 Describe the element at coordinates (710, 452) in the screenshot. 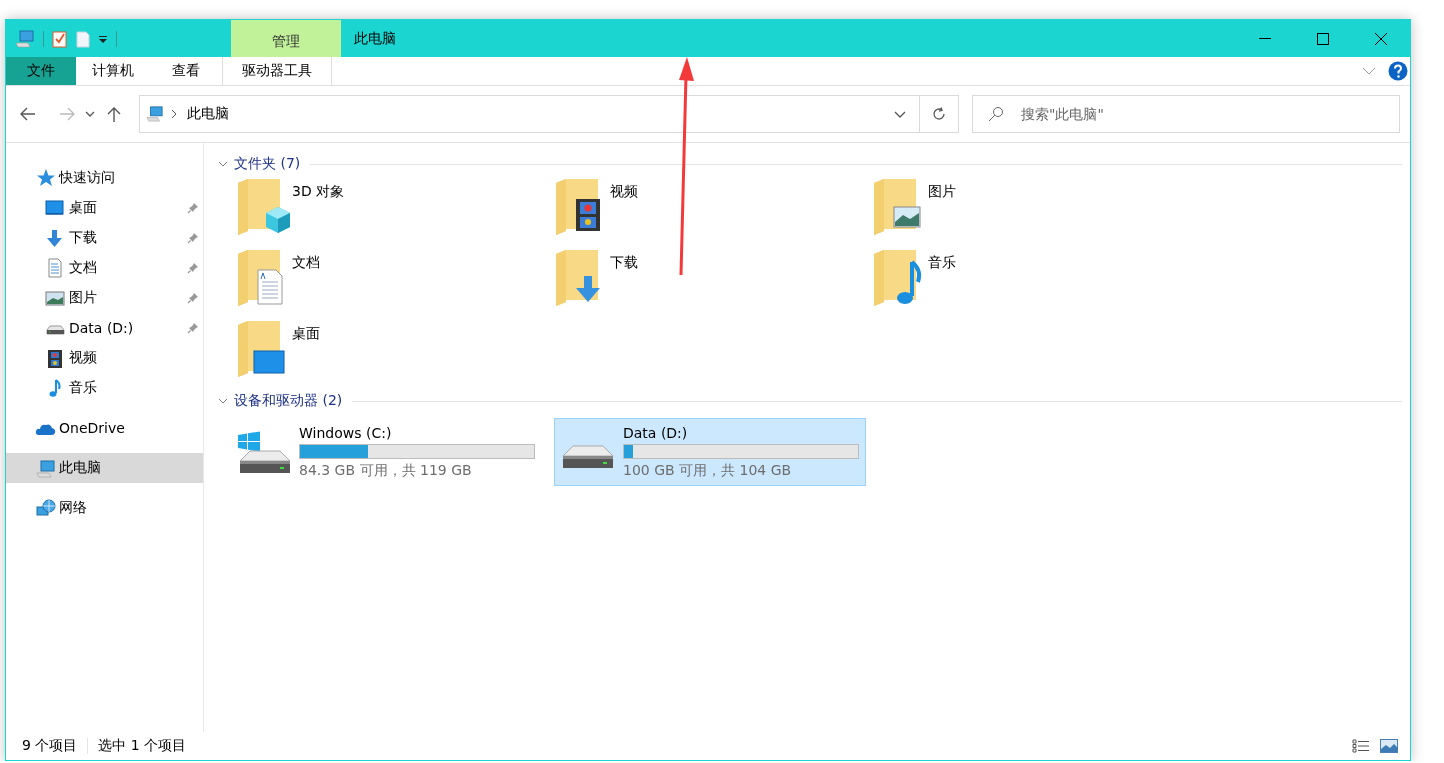

I see `drive-item: Data (D:) 100 GB 可用，共 104 GB` at that location.